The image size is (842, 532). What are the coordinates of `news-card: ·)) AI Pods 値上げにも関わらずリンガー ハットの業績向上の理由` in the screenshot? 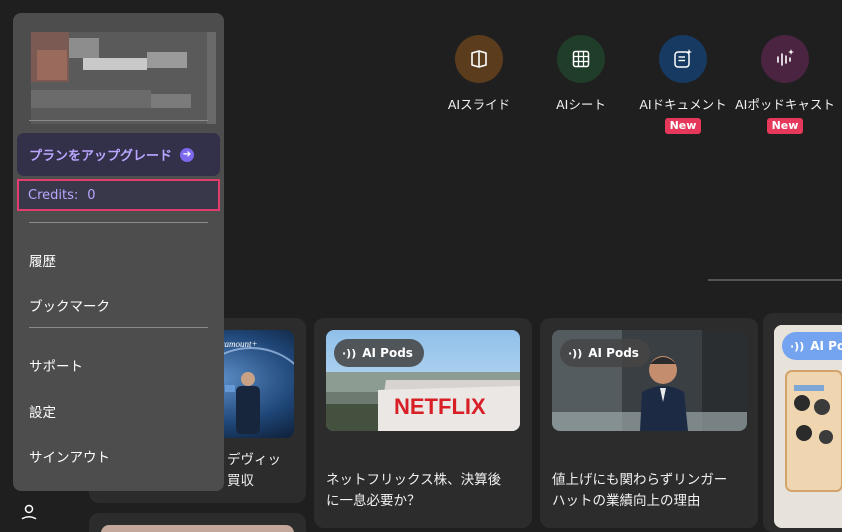 It's located at (649, 423).